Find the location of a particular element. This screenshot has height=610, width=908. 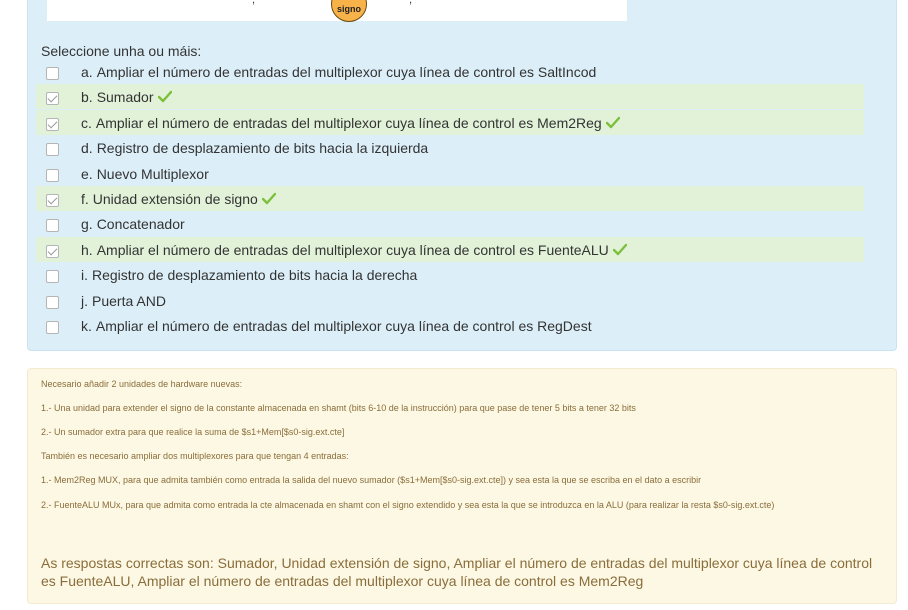

option-letter: b. is located at coordinates (87, 96).